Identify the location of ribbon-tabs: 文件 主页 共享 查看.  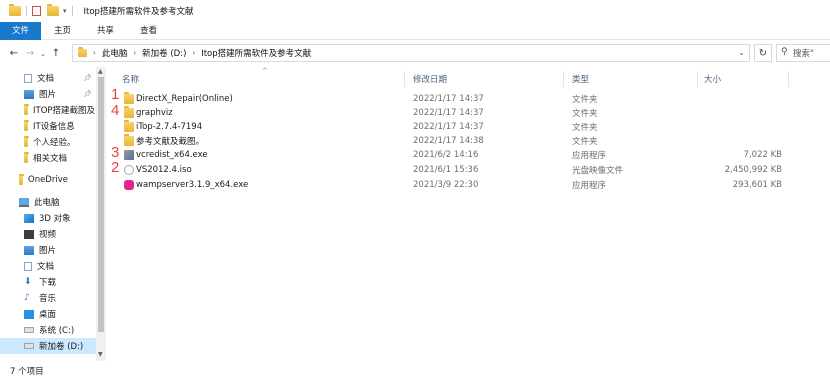
(415, 30).